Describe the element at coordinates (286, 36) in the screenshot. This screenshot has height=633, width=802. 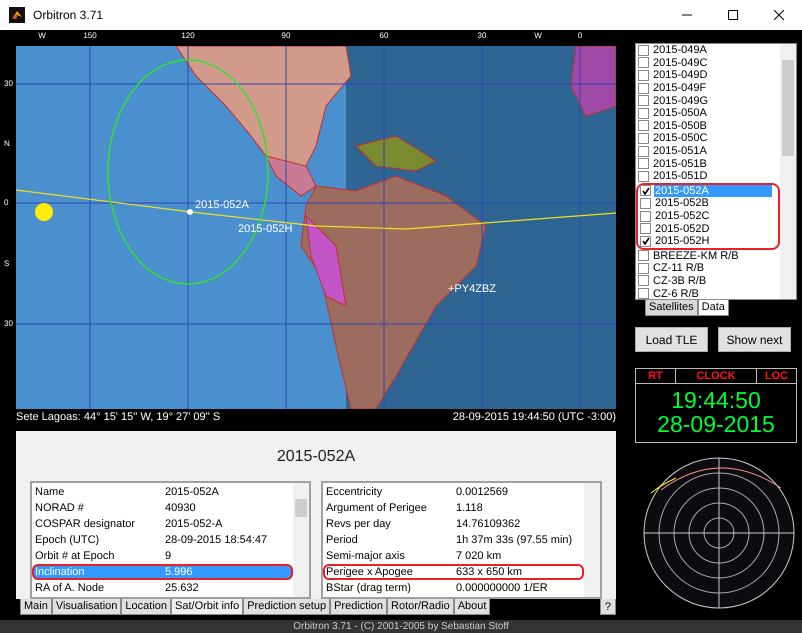
I see `longitude-label: 90` at that location.